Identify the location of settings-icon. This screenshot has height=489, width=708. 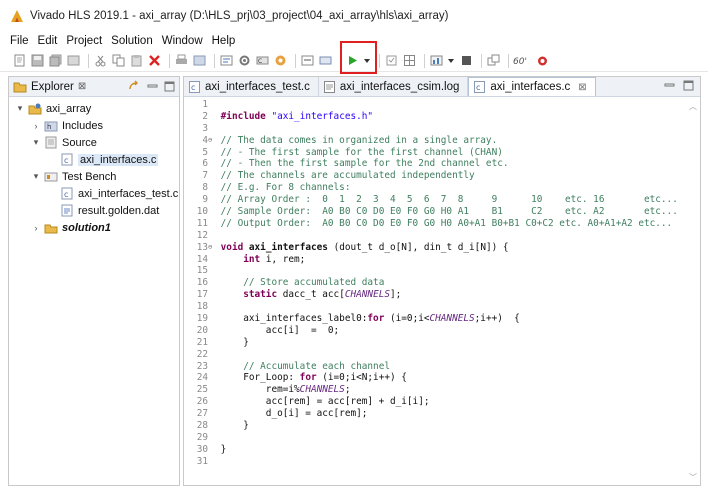
(244, 61).